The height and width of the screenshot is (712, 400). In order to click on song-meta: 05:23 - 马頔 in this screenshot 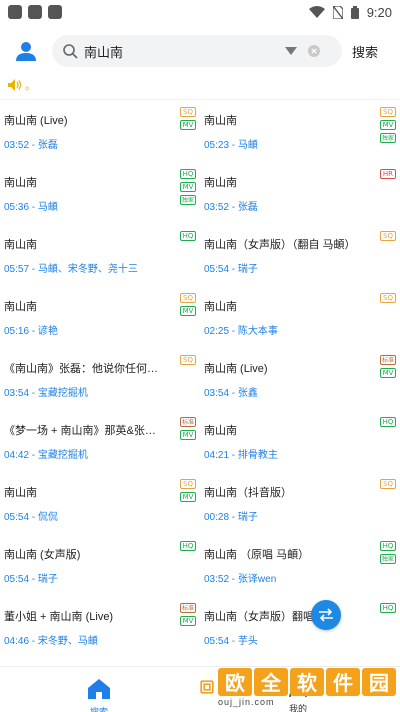, I will do `click(231, 143)`.